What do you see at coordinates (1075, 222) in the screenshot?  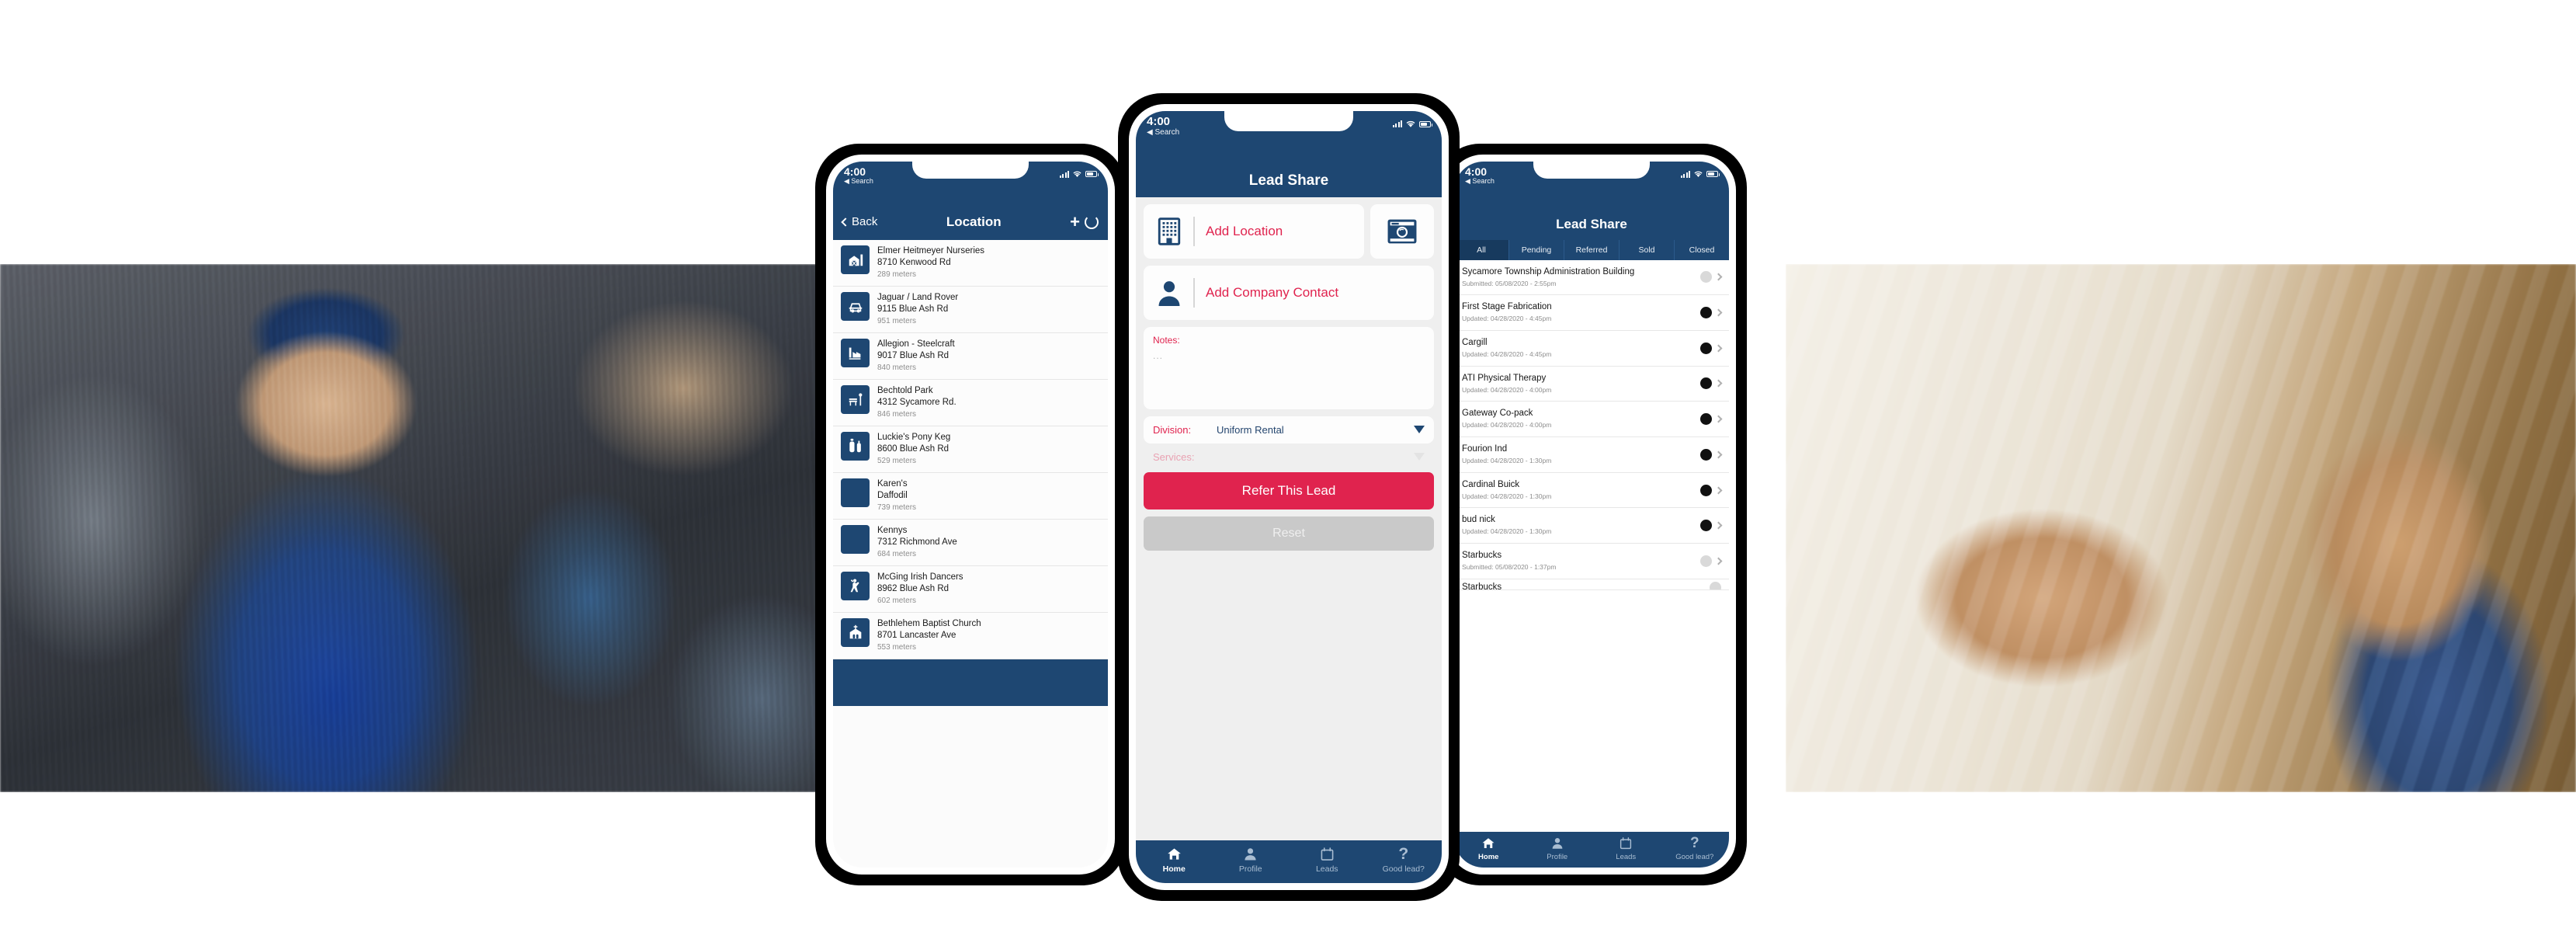 I see `plus-icon: +` at bounding box center [1075, 222].